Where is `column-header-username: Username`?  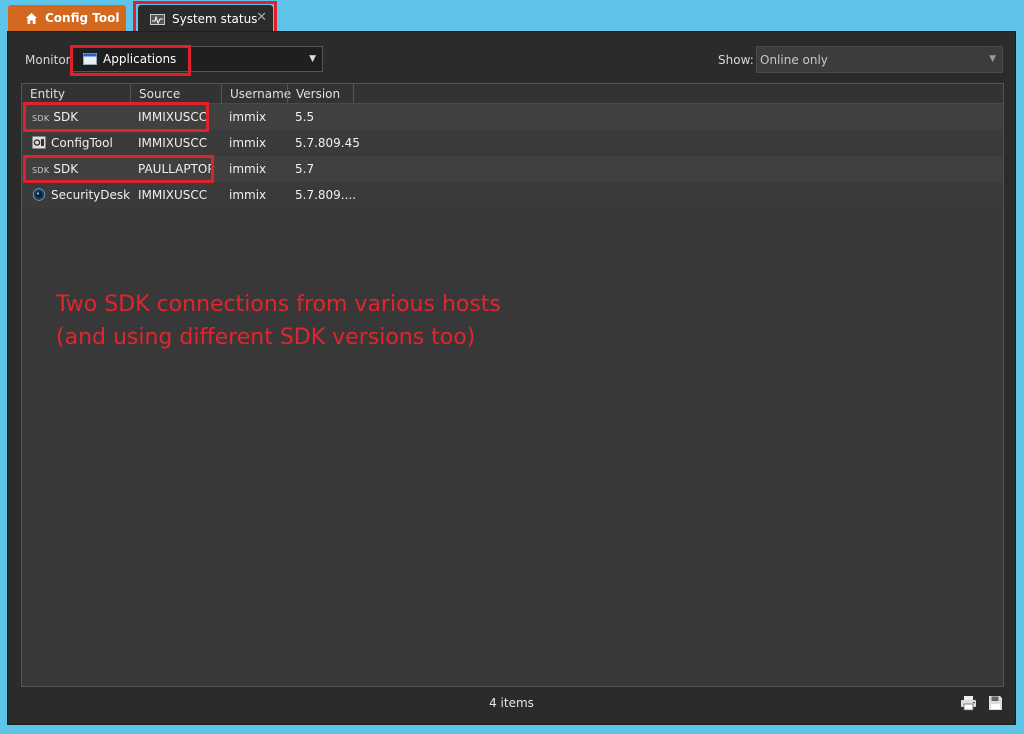 column-header-username: Username is located at coordinates (260, 94).